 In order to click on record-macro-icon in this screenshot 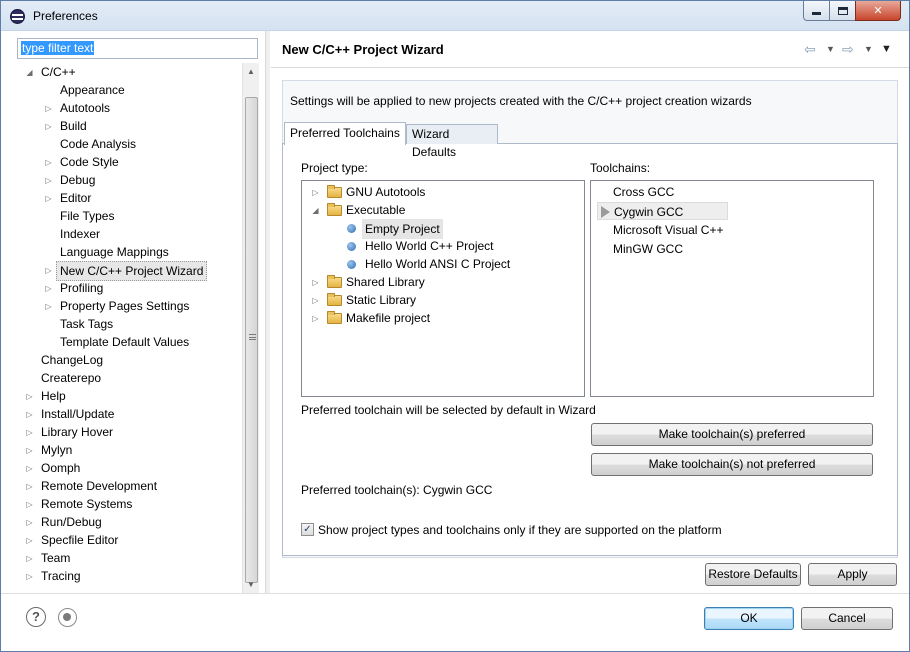, I will do `click(67, 617)`.